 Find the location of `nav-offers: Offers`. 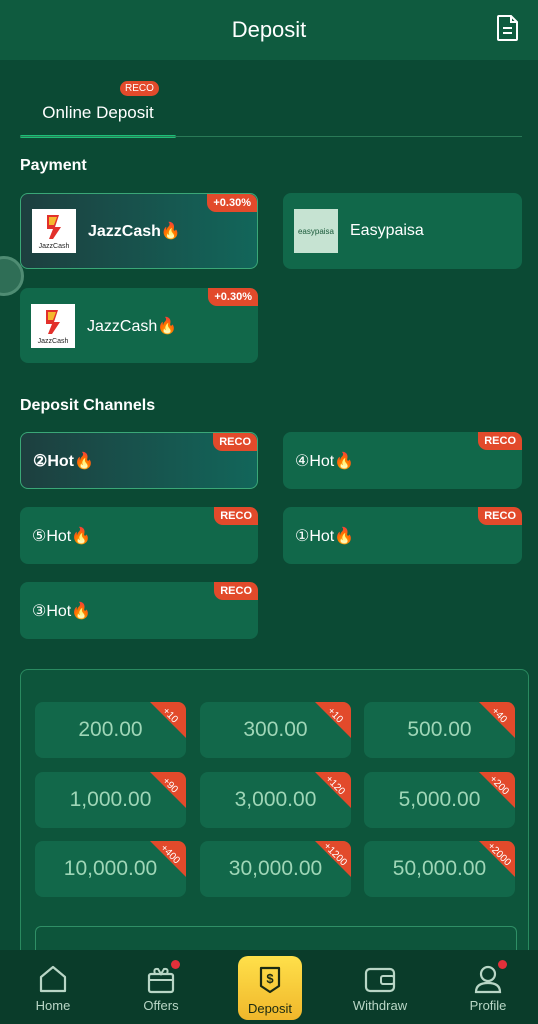

nav-offers: Offers is located at coordinates (161, 987).